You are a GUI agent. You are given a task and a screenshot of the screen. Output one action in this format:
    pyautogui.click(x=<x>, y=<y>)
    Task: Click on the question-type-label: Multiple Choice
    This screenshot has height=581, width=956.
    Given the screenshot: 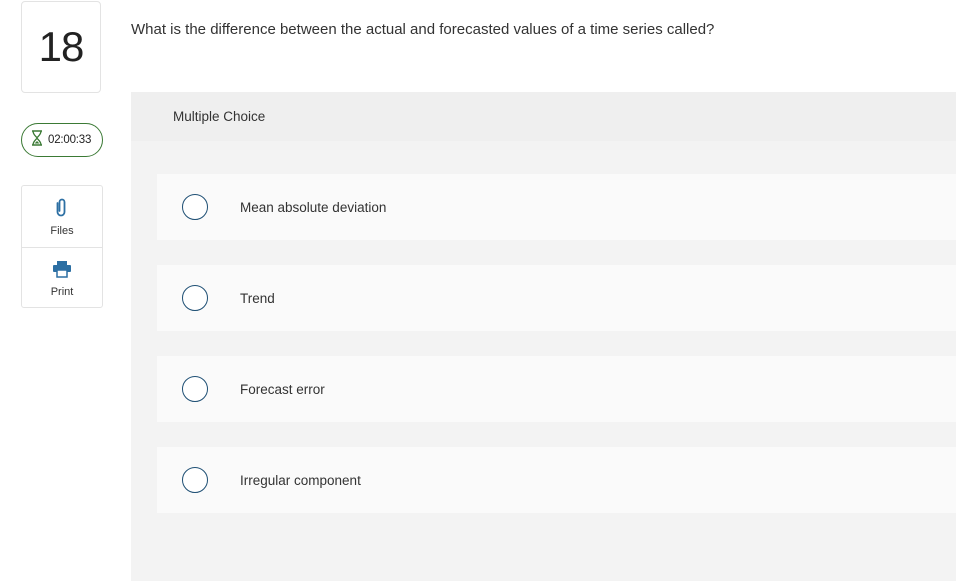 What is the action you would take?
    pyautogui.click(x=543, y=116)
    